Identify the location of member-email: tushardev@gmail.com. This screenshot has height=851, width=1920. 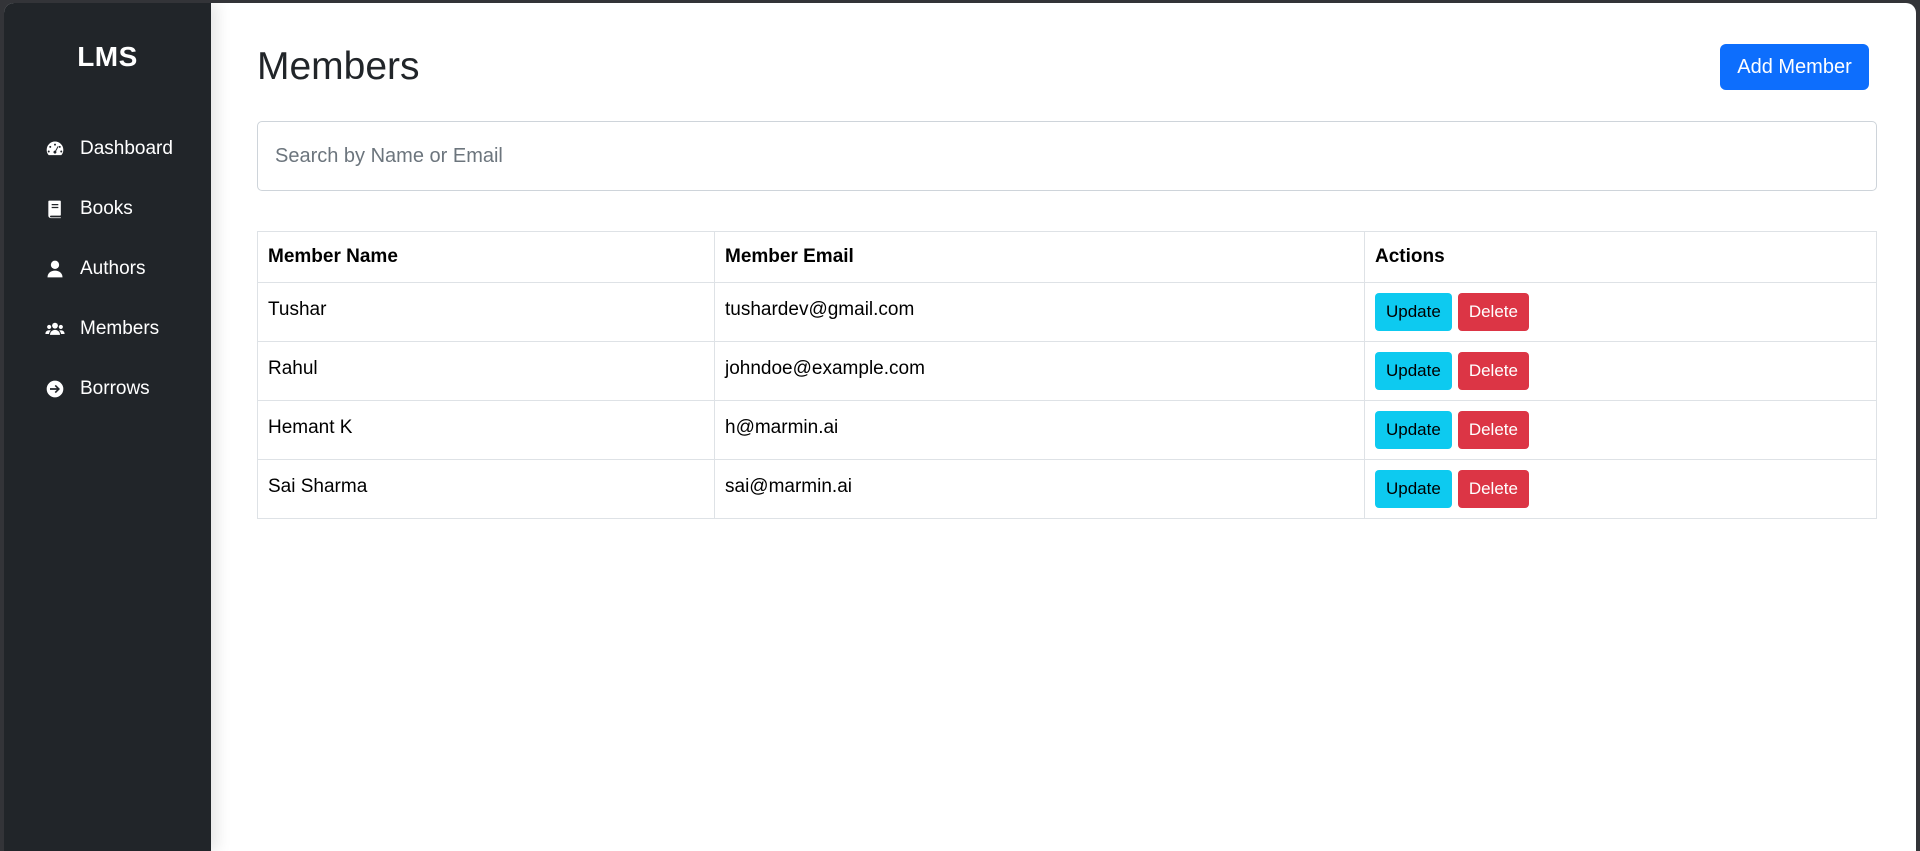
(1039, 312).